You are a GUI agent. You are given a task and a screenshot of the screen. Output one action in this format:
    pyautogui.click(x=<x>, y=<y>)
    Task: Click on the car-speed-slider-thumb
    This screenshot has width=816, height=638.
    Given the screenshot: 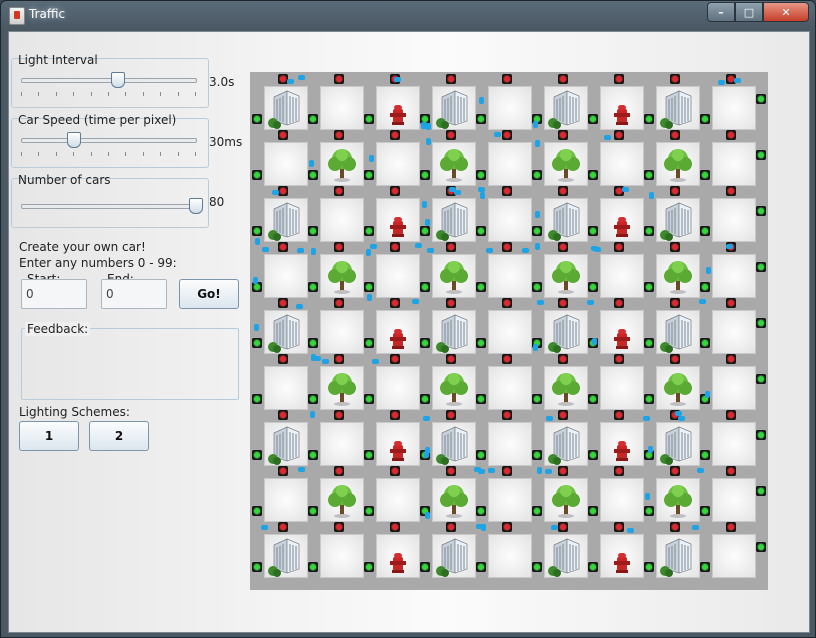 What is the action you would take?
    pyautogui.click(x=74, y=140)
    